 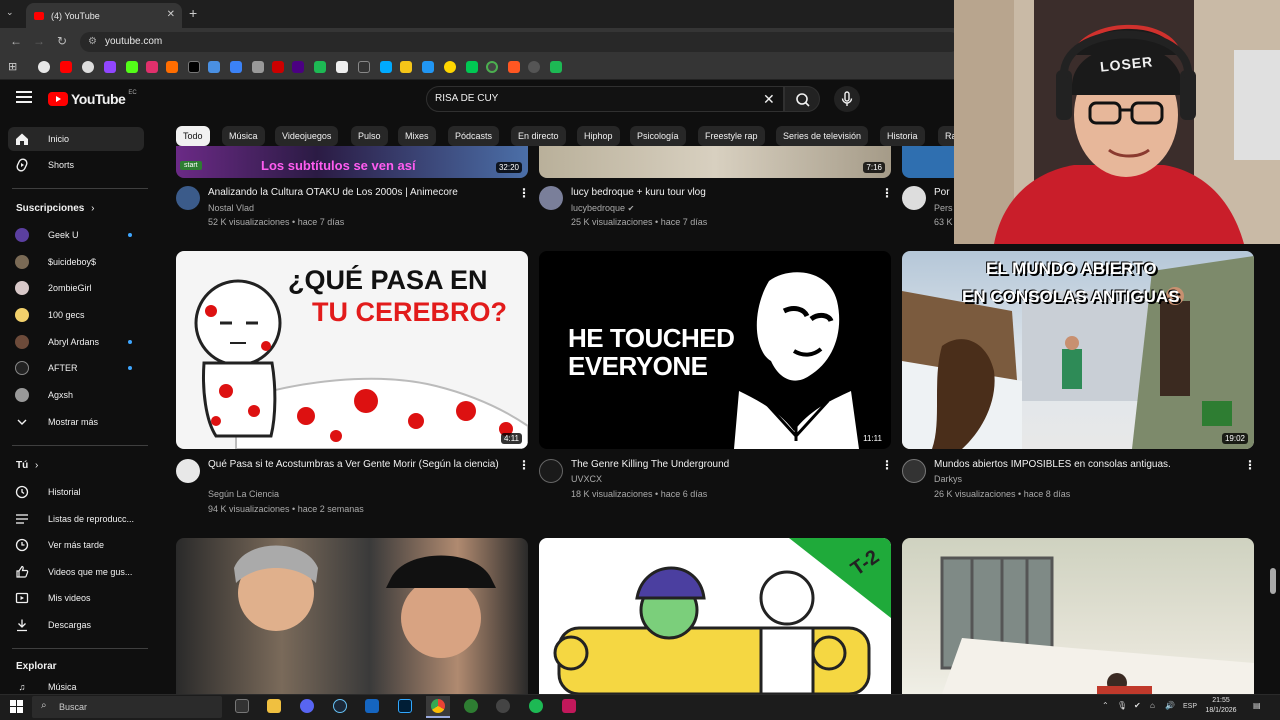 What do you see at coordinates (1273, 581) in the screenshot?
I see `page-scrollbar` at bounding box center [1273, 581].